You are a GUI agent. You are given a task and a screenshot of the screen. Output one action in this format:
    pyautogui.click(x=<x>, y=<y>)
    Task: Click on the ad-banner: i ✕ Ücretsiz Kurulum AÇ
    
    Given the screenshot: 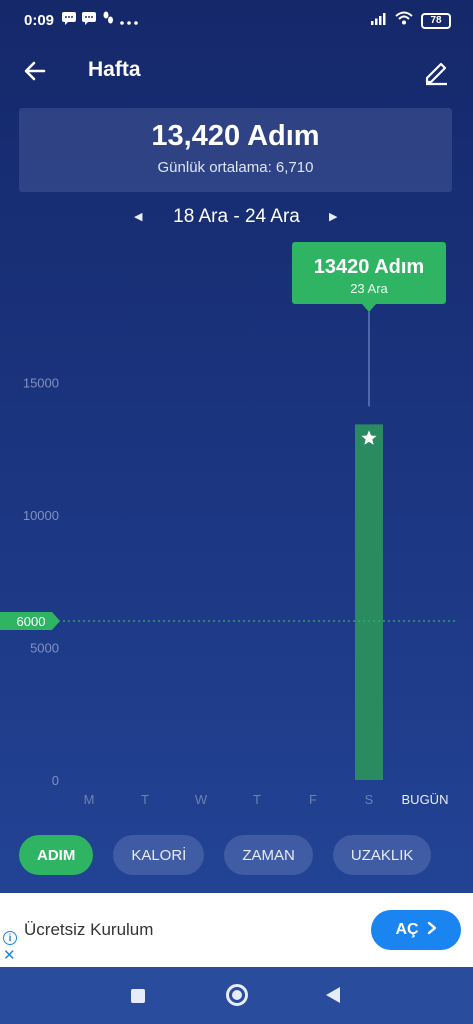 What is the action you would take?
    pyautogui.click(x=236, y=930)
    